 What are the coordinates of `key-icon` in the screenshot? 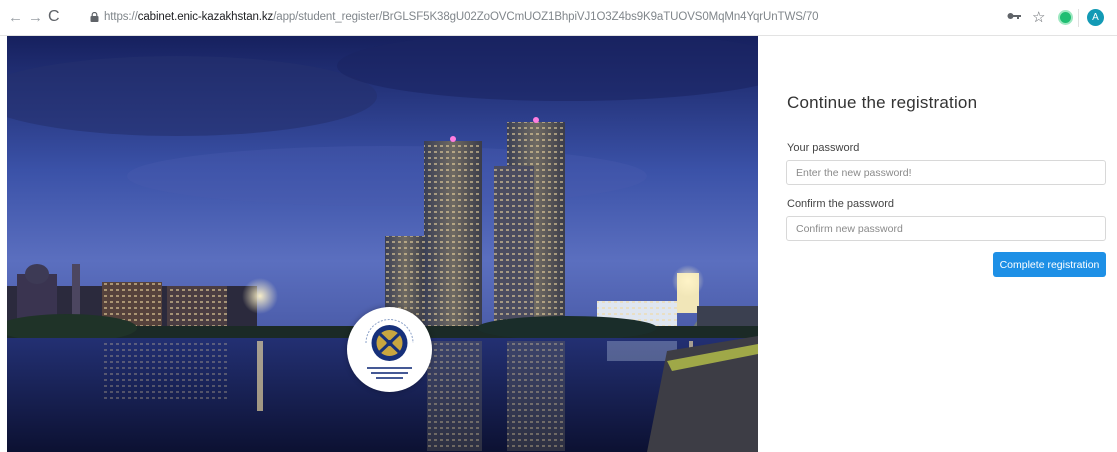 It's located at (1014, 16).